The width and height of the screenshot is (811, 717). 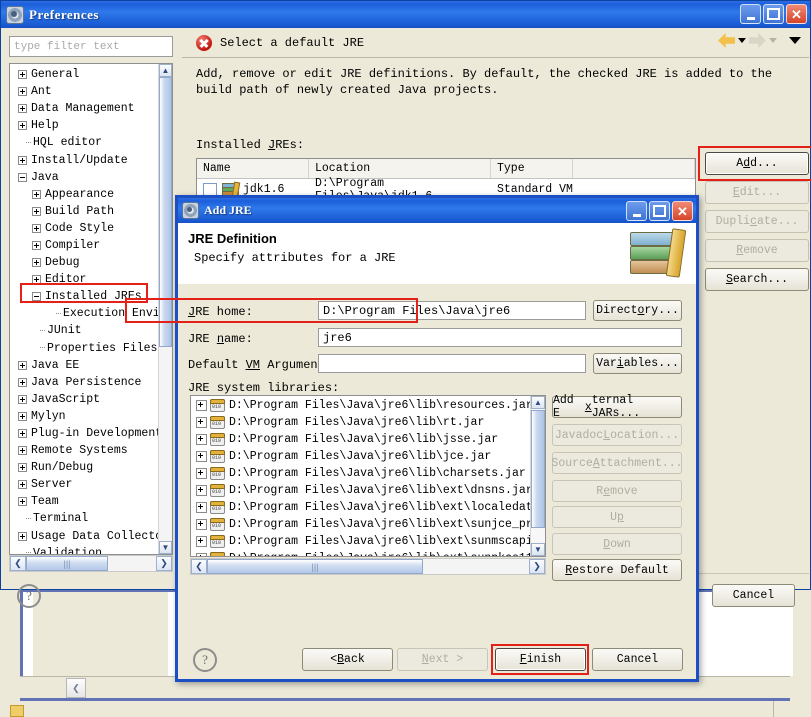 I want to click on vm-arguments-input, so click(x=452, y=363).